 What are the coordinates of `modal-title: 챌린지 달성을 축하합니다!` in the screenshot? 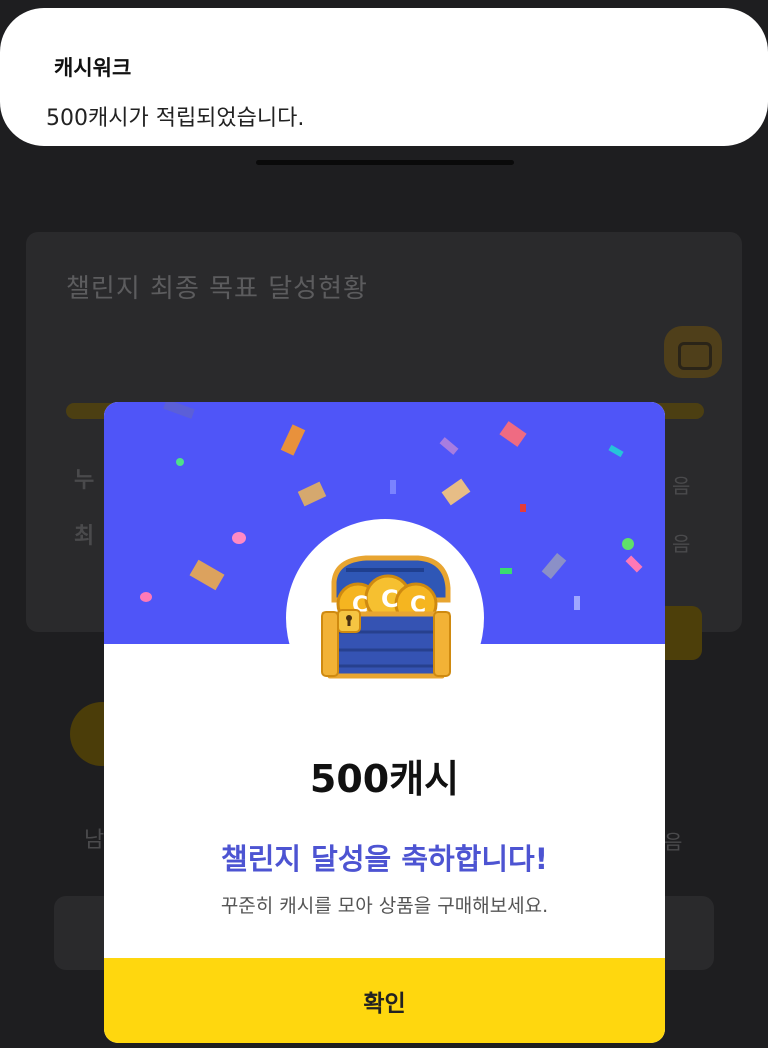 It's located at (384, 859).